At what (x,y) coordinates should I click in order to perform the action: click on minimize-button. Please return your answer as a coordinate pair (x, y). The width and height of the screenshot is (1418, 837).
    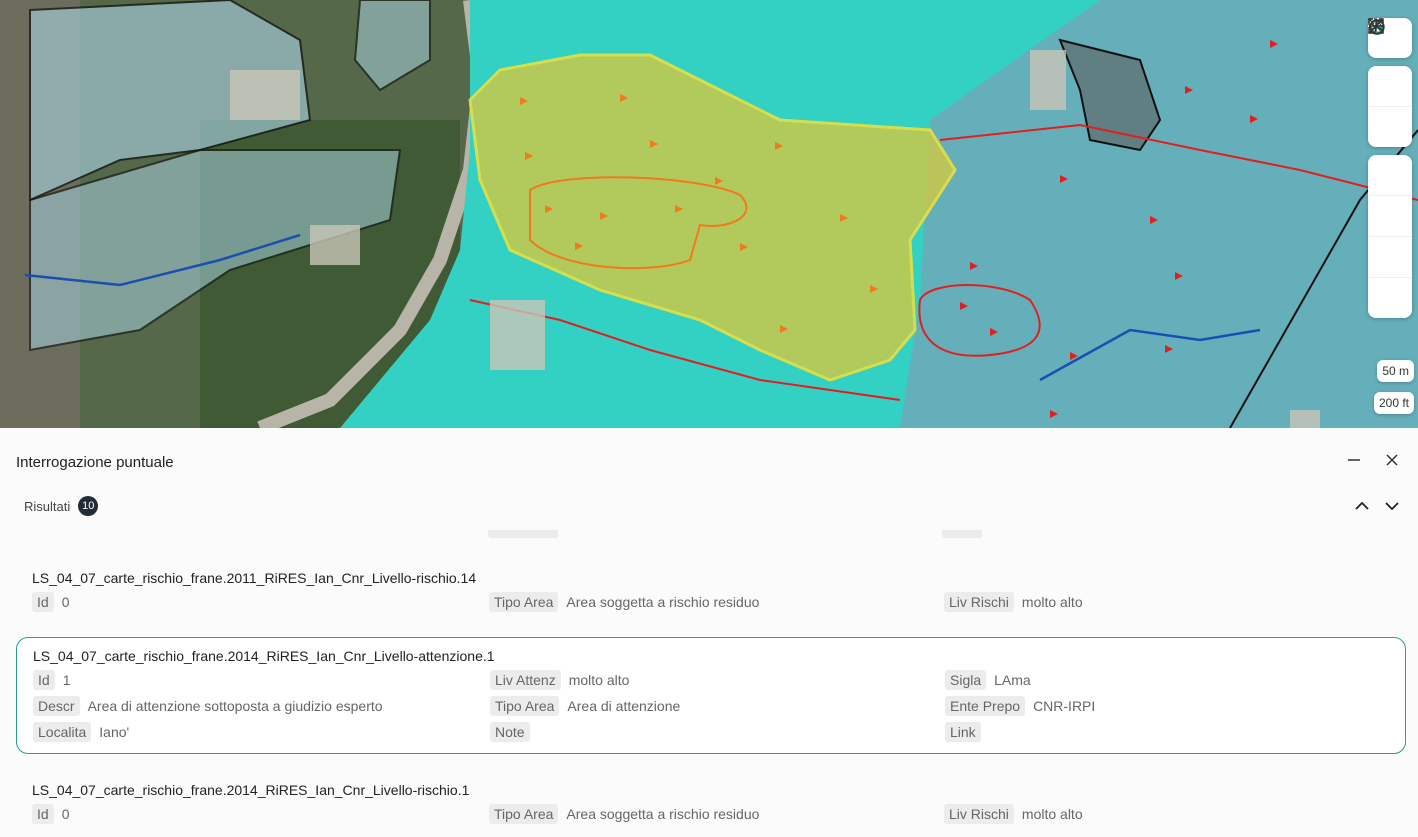
    Looking at the image, I should click on (1354, 460).